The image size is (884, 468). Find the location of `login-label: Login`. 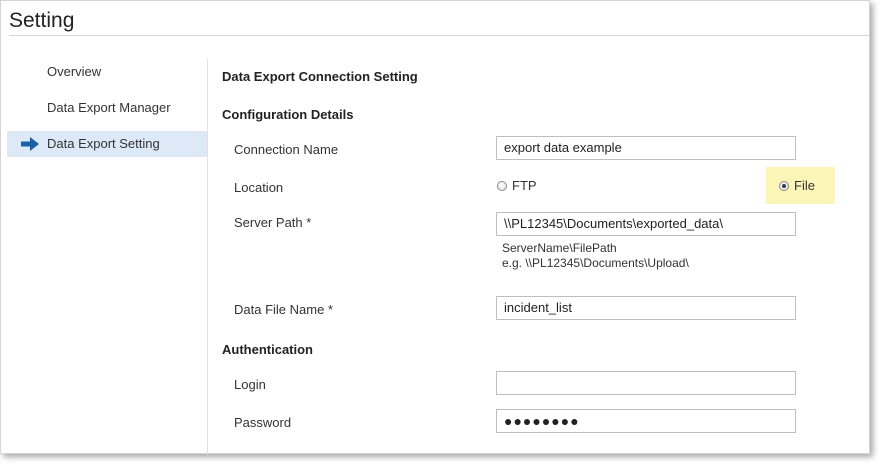

login-label: Login is located at coordinates (250, 384).